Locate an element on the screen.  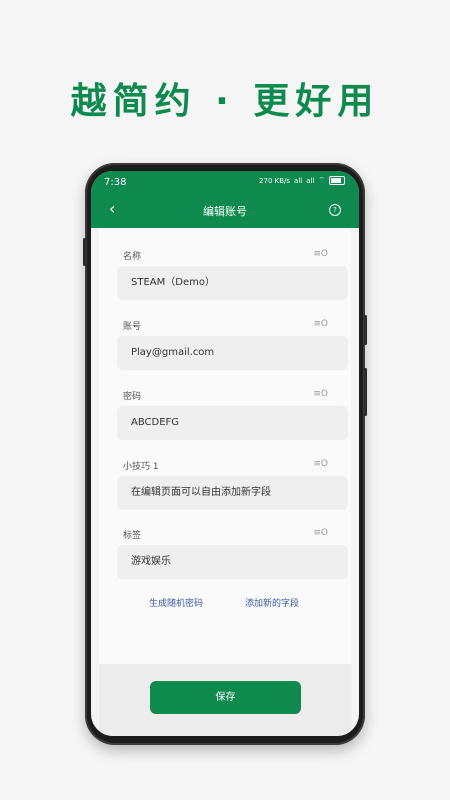
signal-icon-2: all is located at coordinates (310, 180).